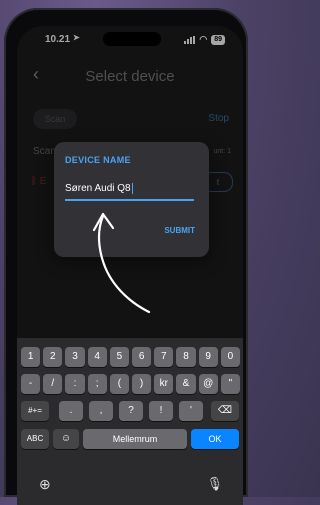 This screenshot has width=320, height=505. I want to click on ok-key: OK, so click(215, 439).